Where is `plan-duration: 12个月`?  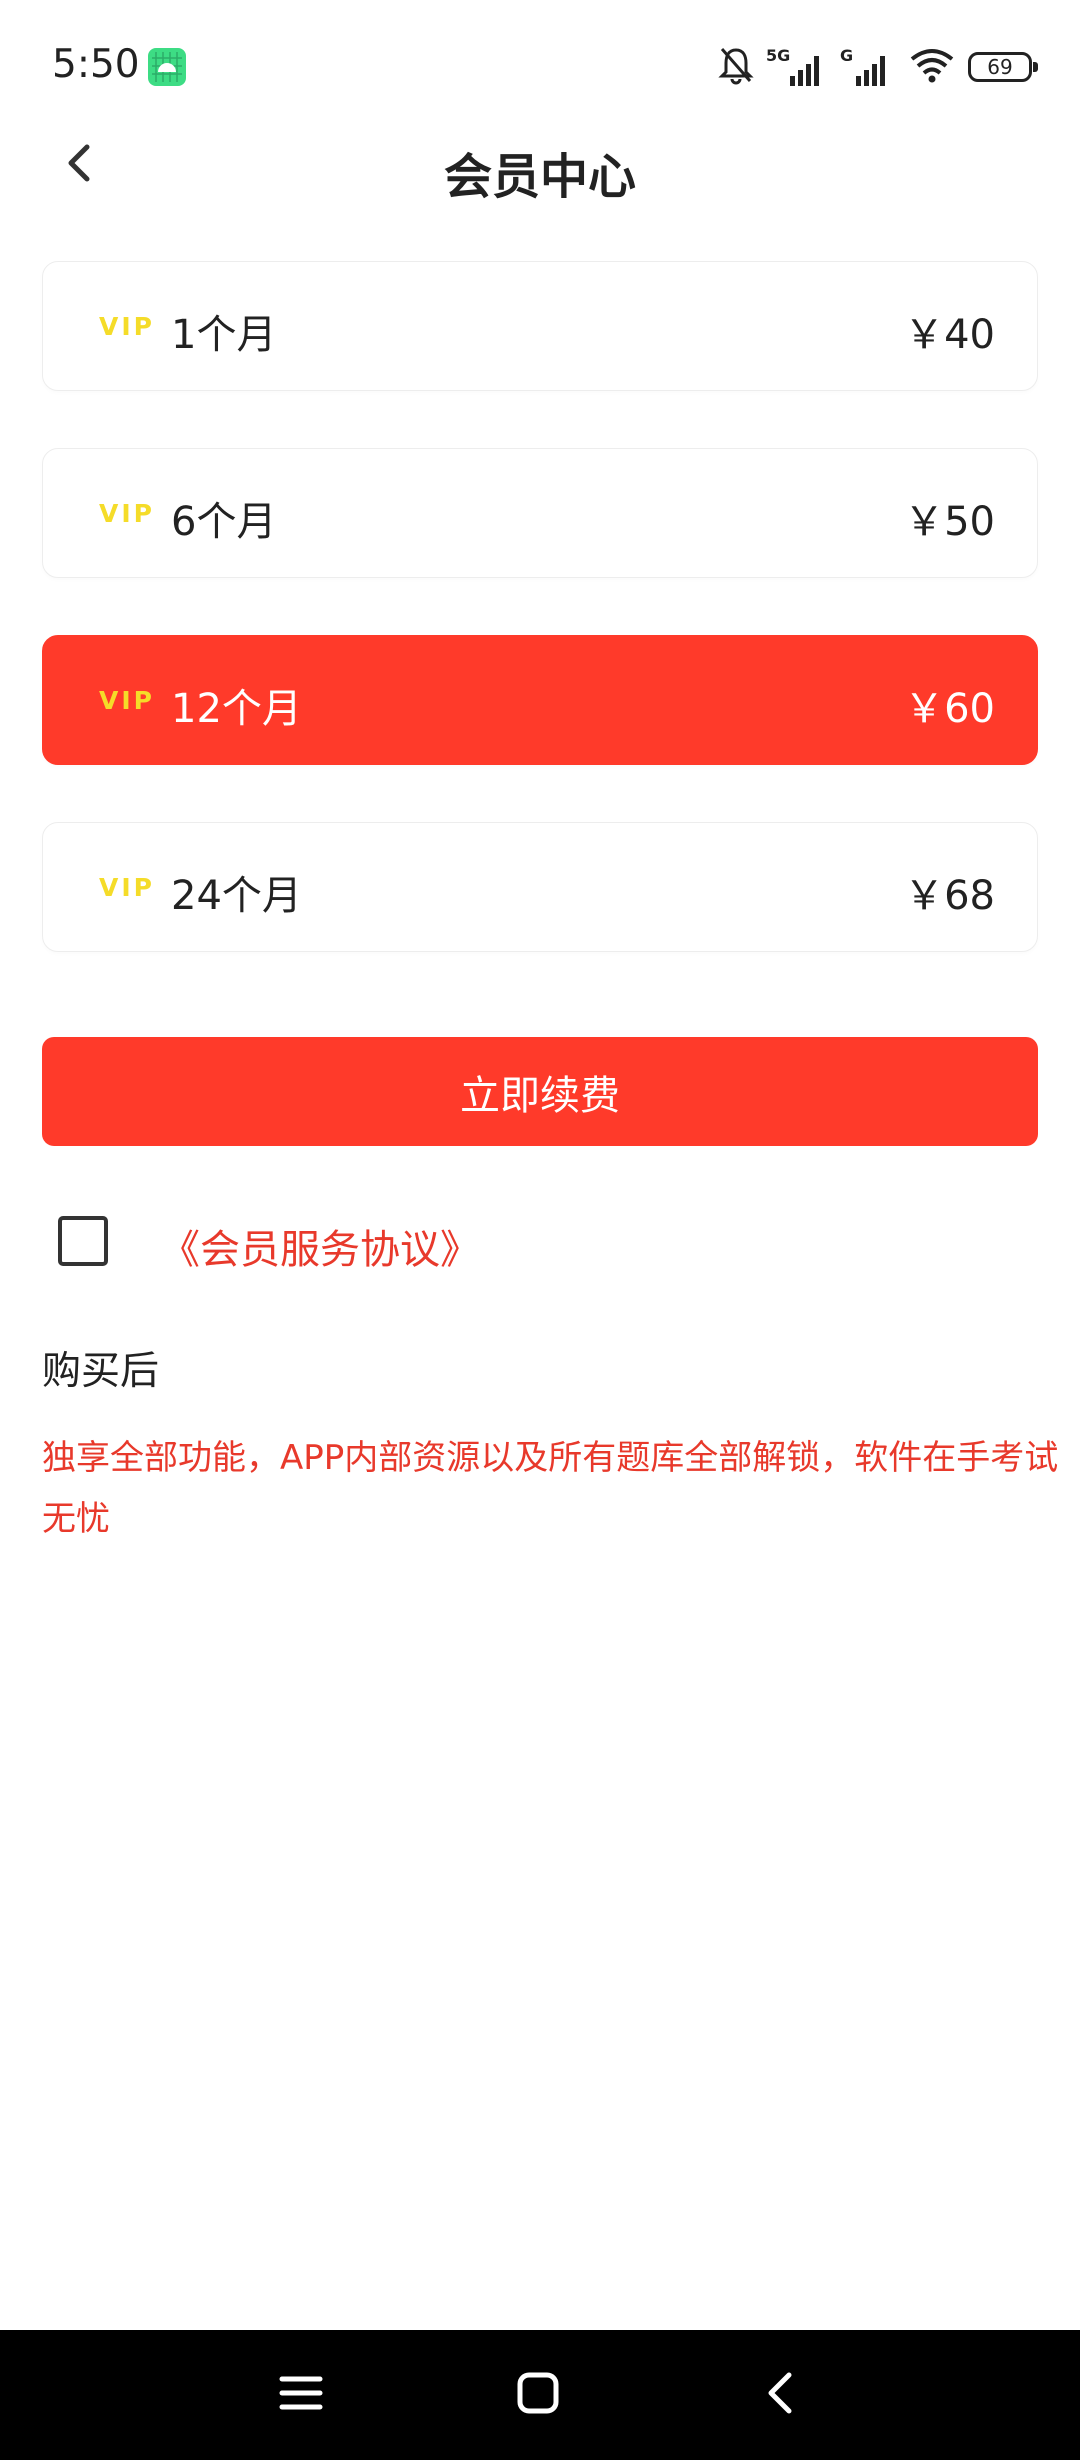
plan-duration: 12个月 is located at coordinates (236, 709).